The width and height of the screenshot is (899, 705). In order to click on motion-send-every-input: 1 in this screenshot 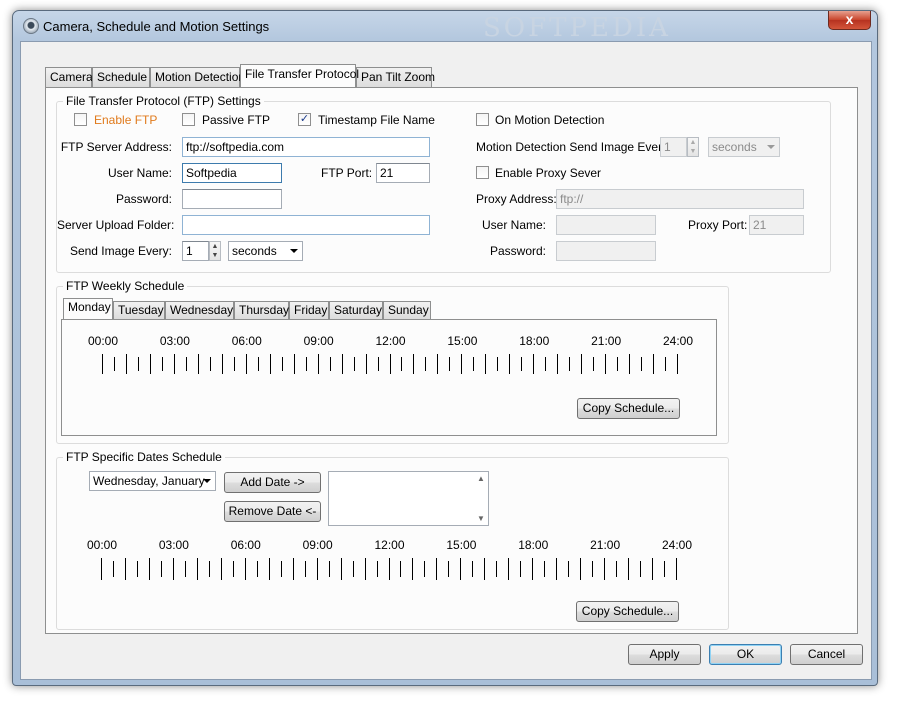, I will do `click(673, 147)`.